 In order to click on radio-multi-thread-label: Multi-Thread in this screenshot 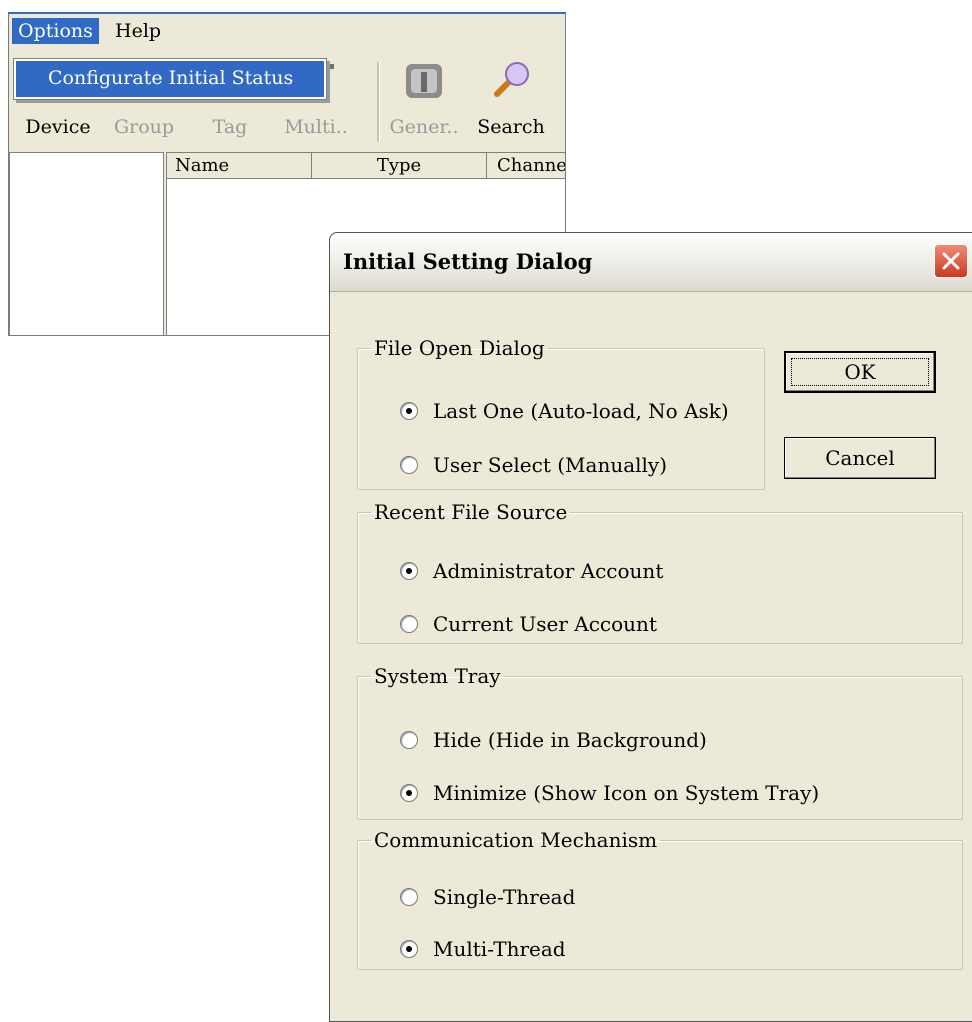, I will do `click(499, 949)`.